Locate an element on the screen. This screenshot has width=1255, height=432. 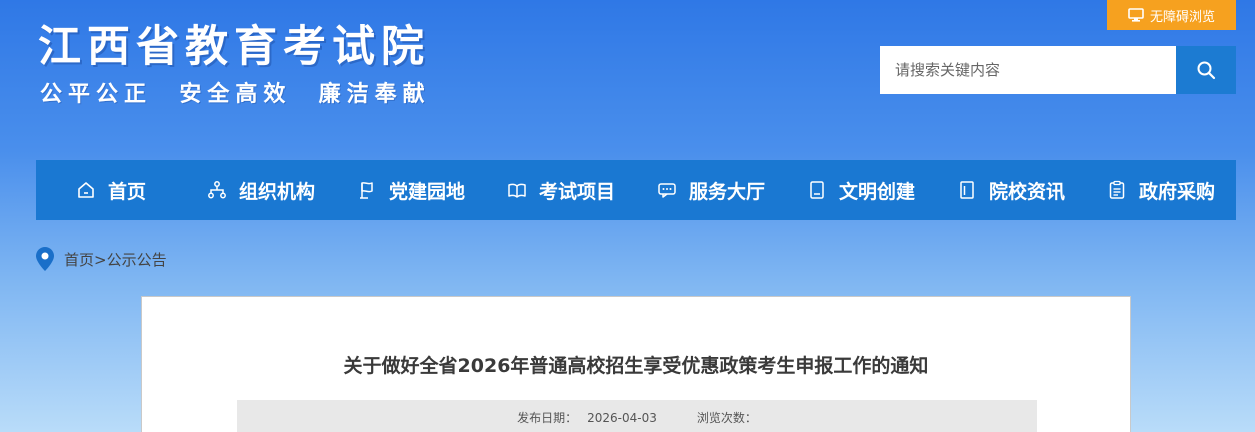
article-title: 关于做好全省2026年普通高校招生享受优惠政策考生申报工作的通知 is located at coordinates (636, 366).